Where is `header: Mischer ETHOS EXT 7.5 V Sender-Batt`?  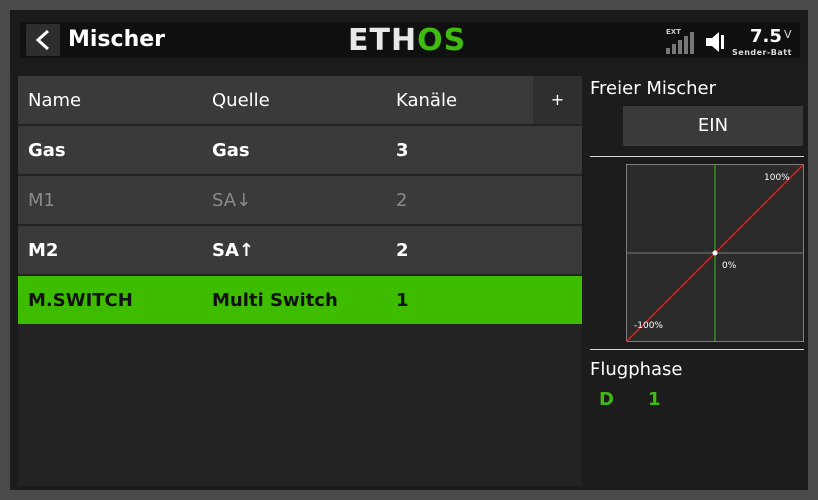 header: Mischer ETHOS EXT 7.5 V Sender-Batt is located at coordinates (409, 38).